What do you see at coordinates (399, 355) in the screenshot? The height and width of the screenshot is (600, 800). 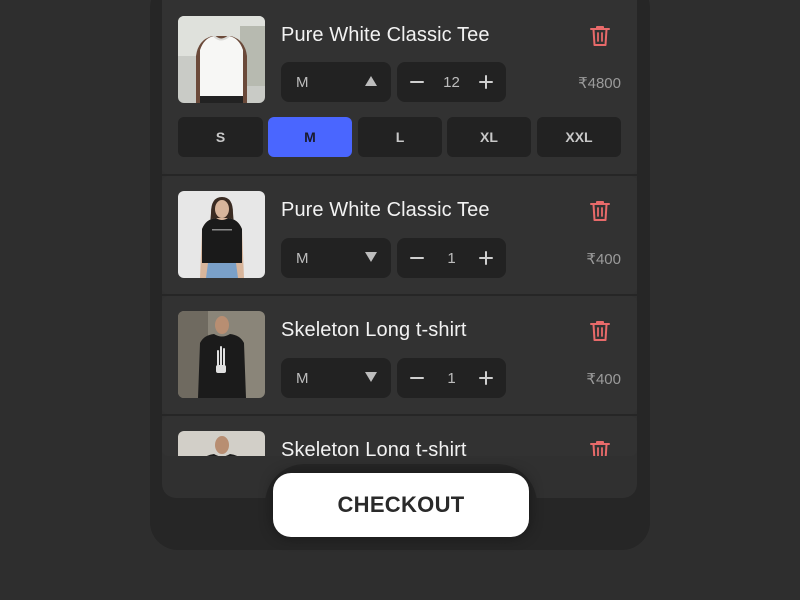 I see `cart-item: Skeleton Long t-shirt M 1 ₹400` at bounding box center [399, 355].